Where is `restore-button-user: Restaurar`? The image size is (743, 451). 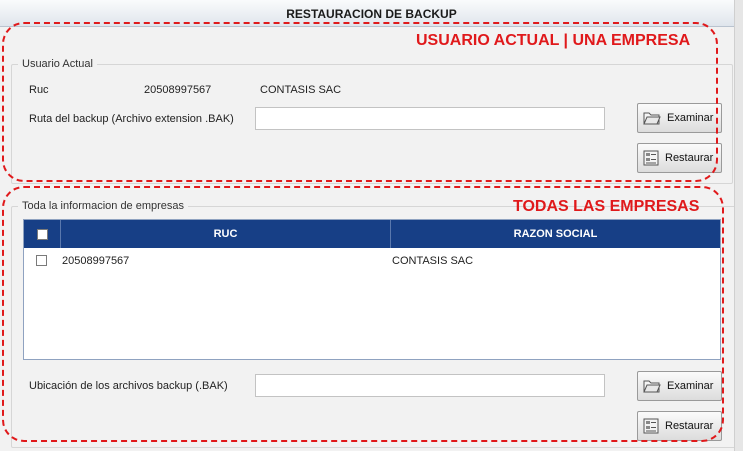 restore-button-user: Restaurar is located at coordinates (679, 158).